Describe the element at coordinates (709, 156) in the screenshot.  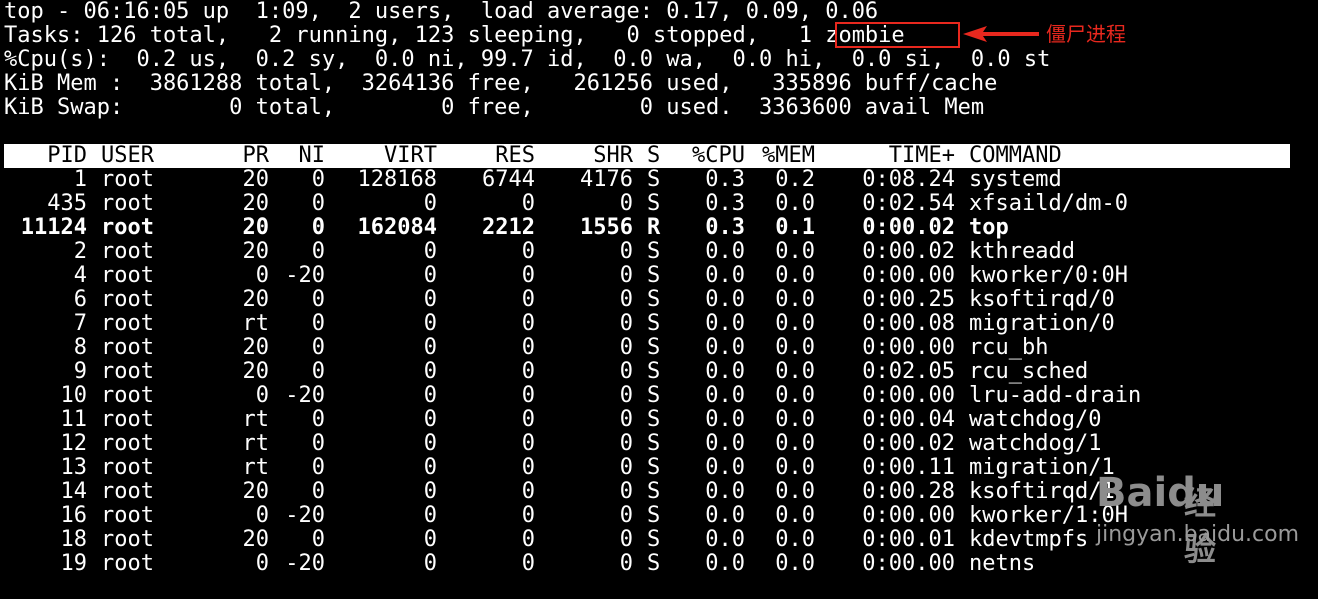
I see `col-cpu: %CPU` at that location.